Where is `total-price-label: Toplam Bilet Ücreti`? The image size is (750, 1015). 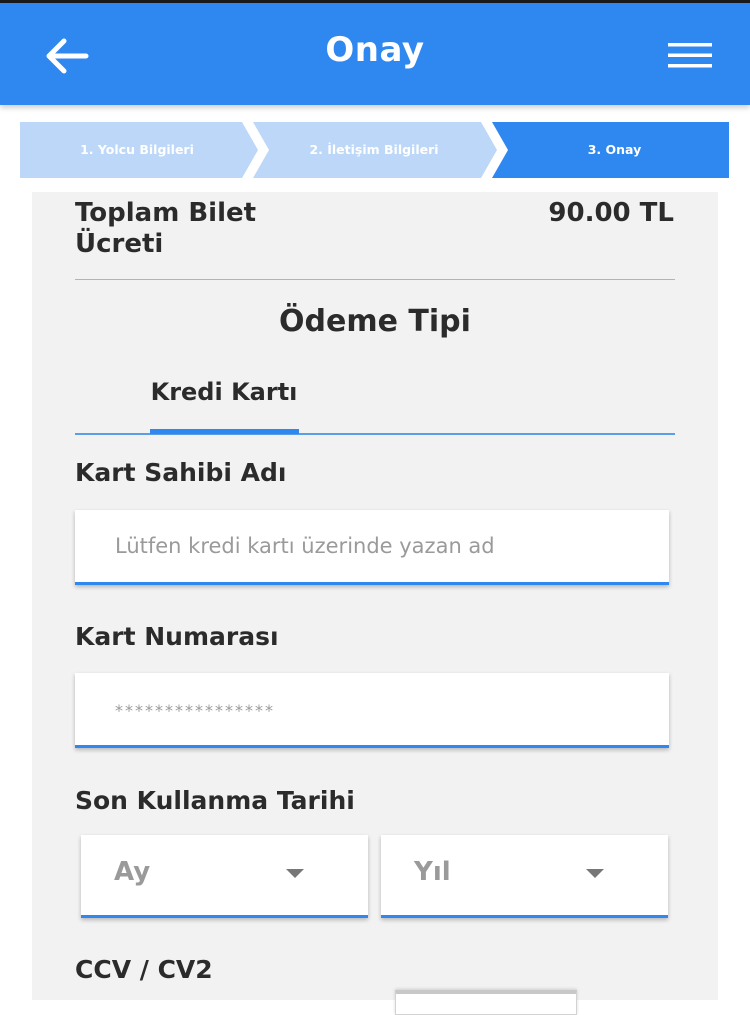
total-price-label: Toplam Bilet Ücreti is located at coordinates (166, 228).